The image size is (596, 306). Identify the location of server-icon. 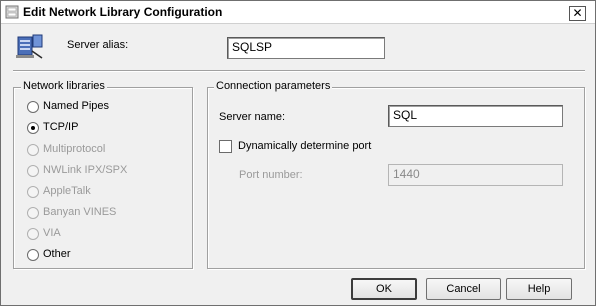
(29, 46).